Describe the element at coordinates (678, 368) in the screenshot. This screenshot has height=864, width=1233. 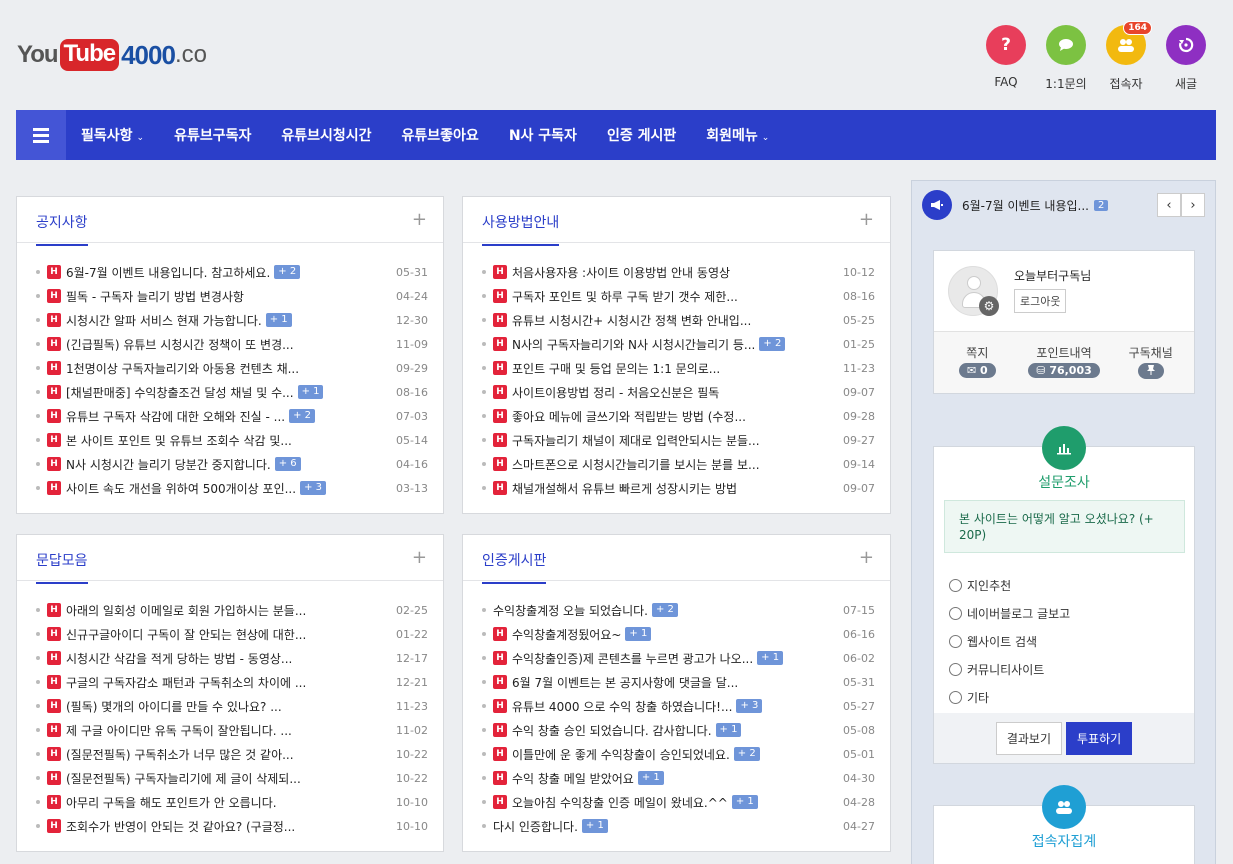
I see `list-item: H 포인트 구매 및 등업 문의는 1:1 문의로... 11-23` at that location.